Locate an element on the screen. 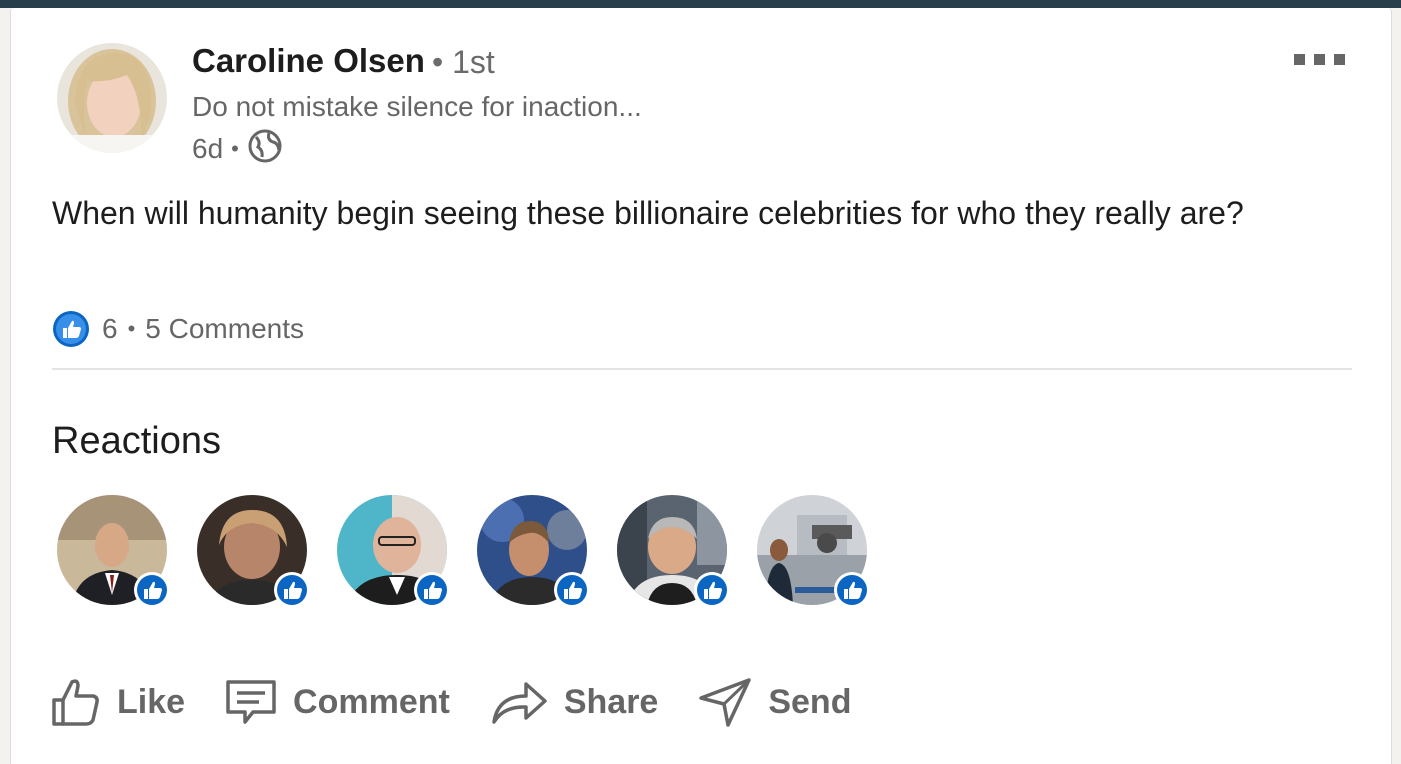 The height and width of the screenshot is (764, 1401). share-icon is located at coordinates (519, 703).